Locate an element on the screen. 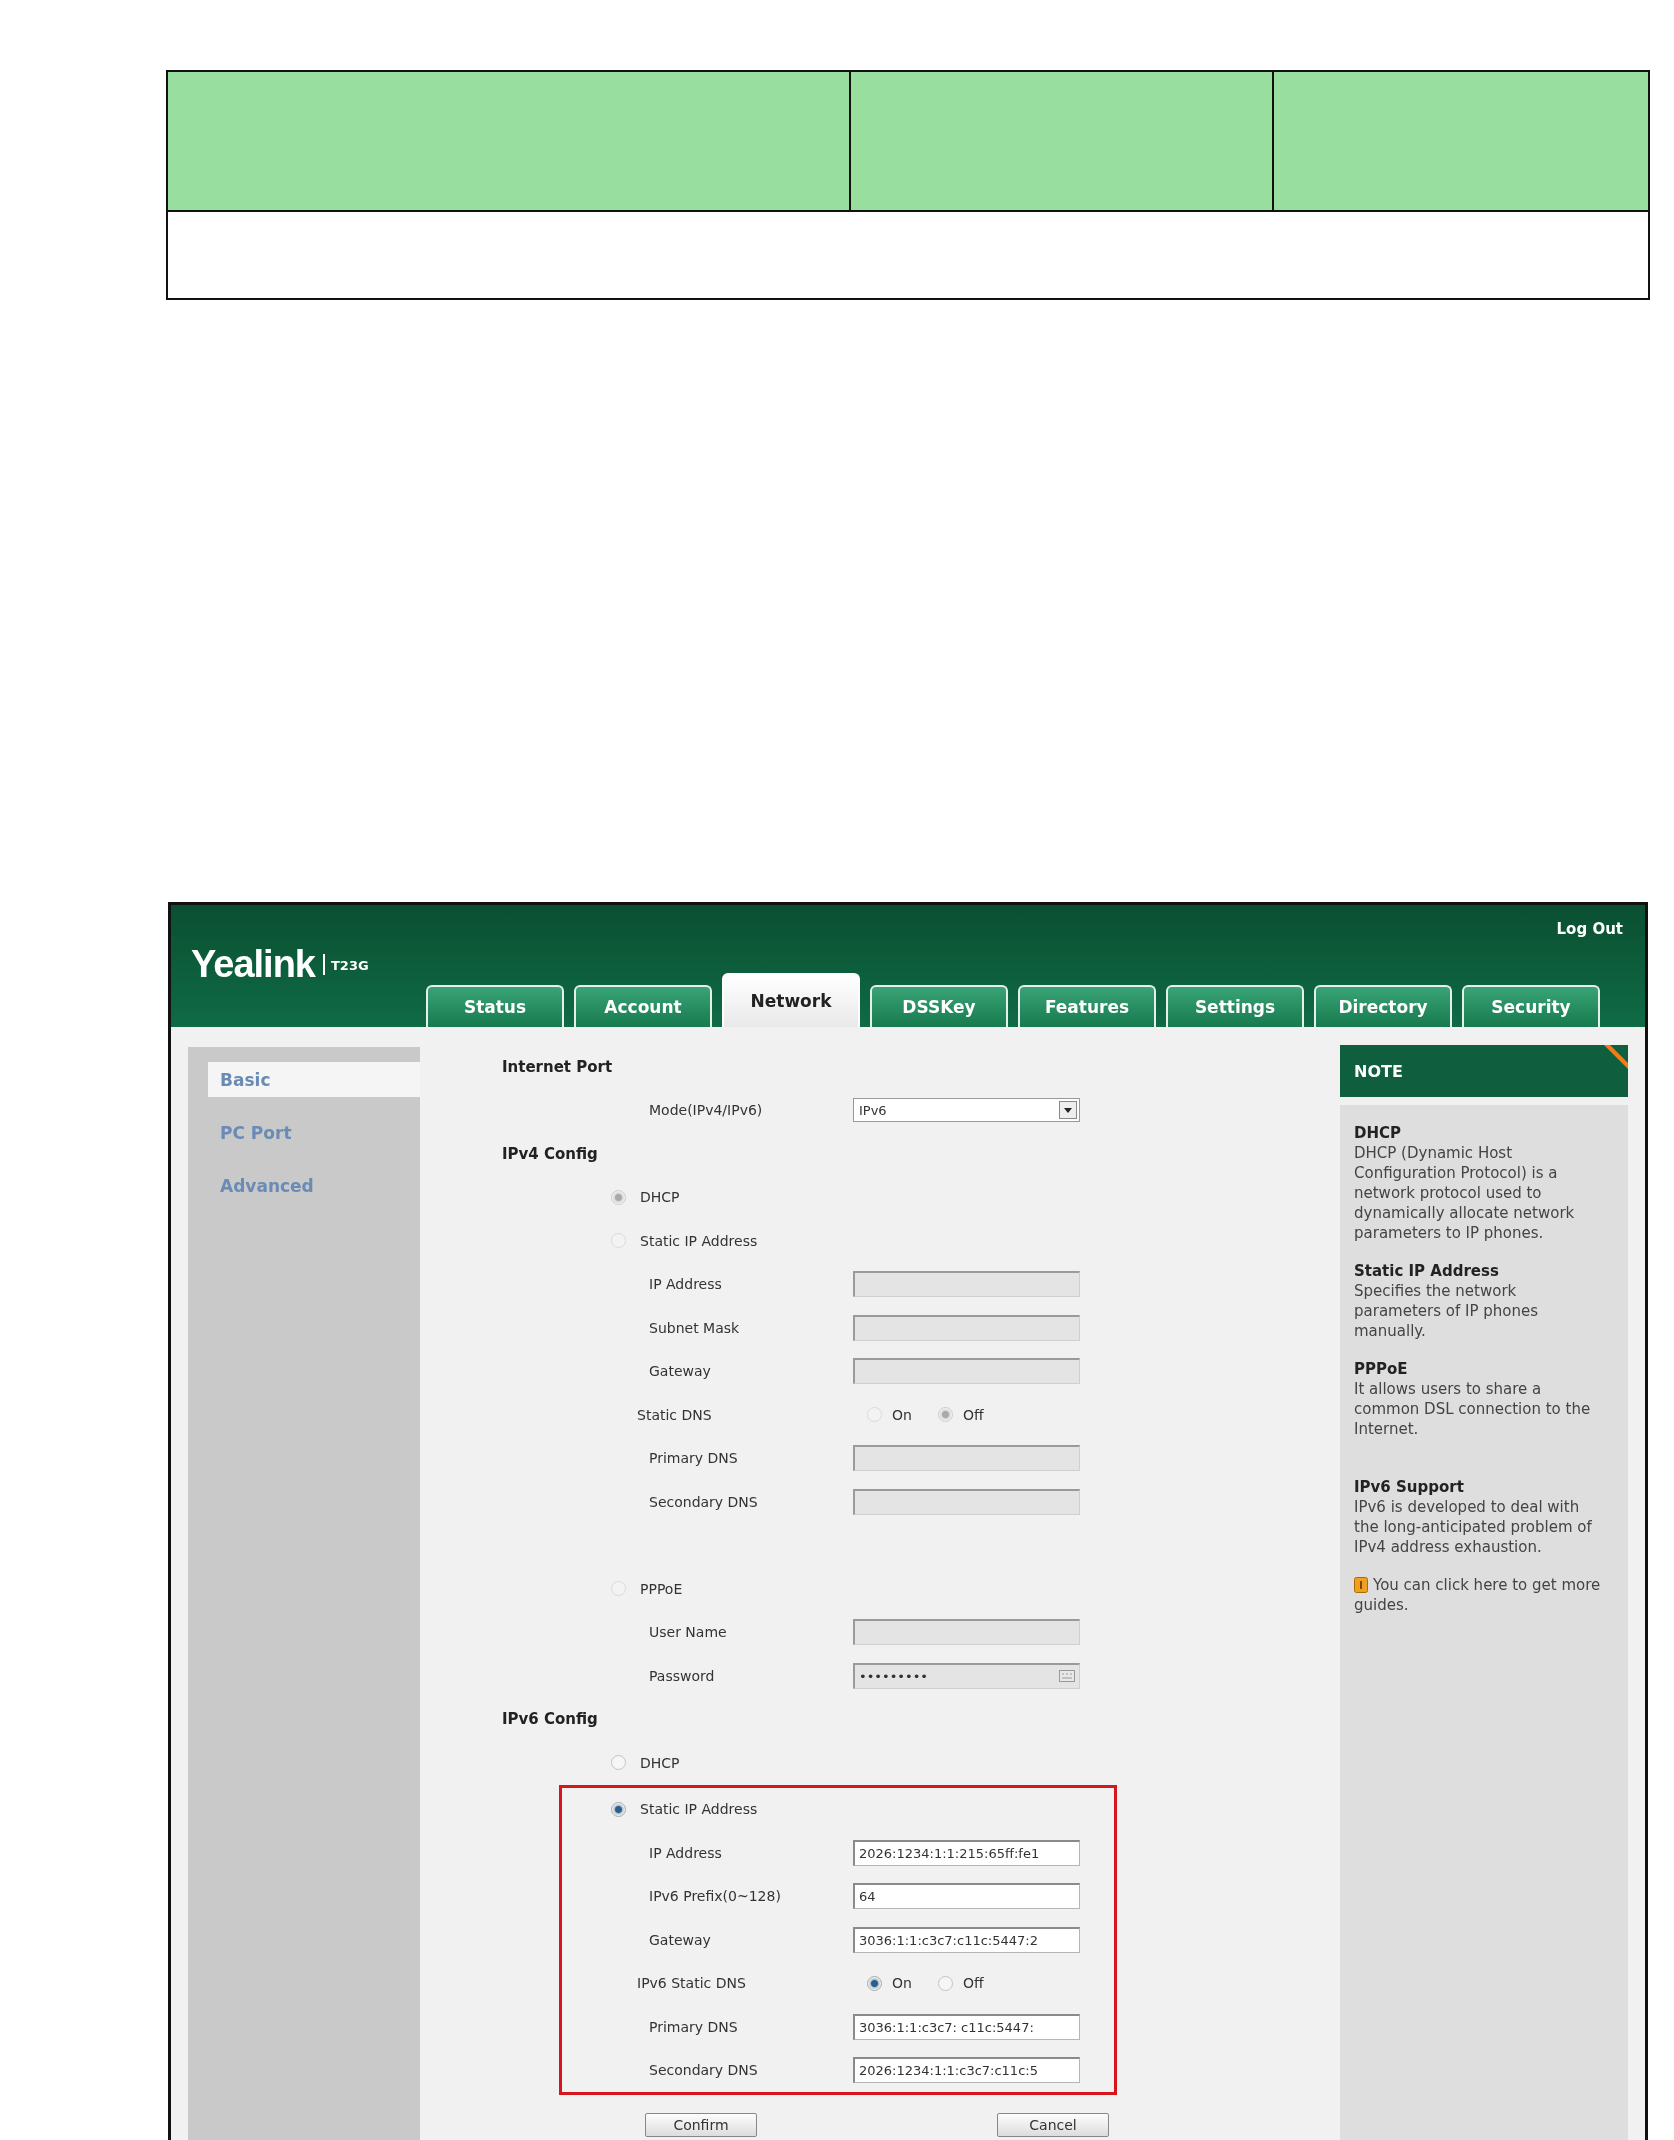 This screenshot has width=1674, height=2140. model-label: T23G is located at coordinates (346, 964).